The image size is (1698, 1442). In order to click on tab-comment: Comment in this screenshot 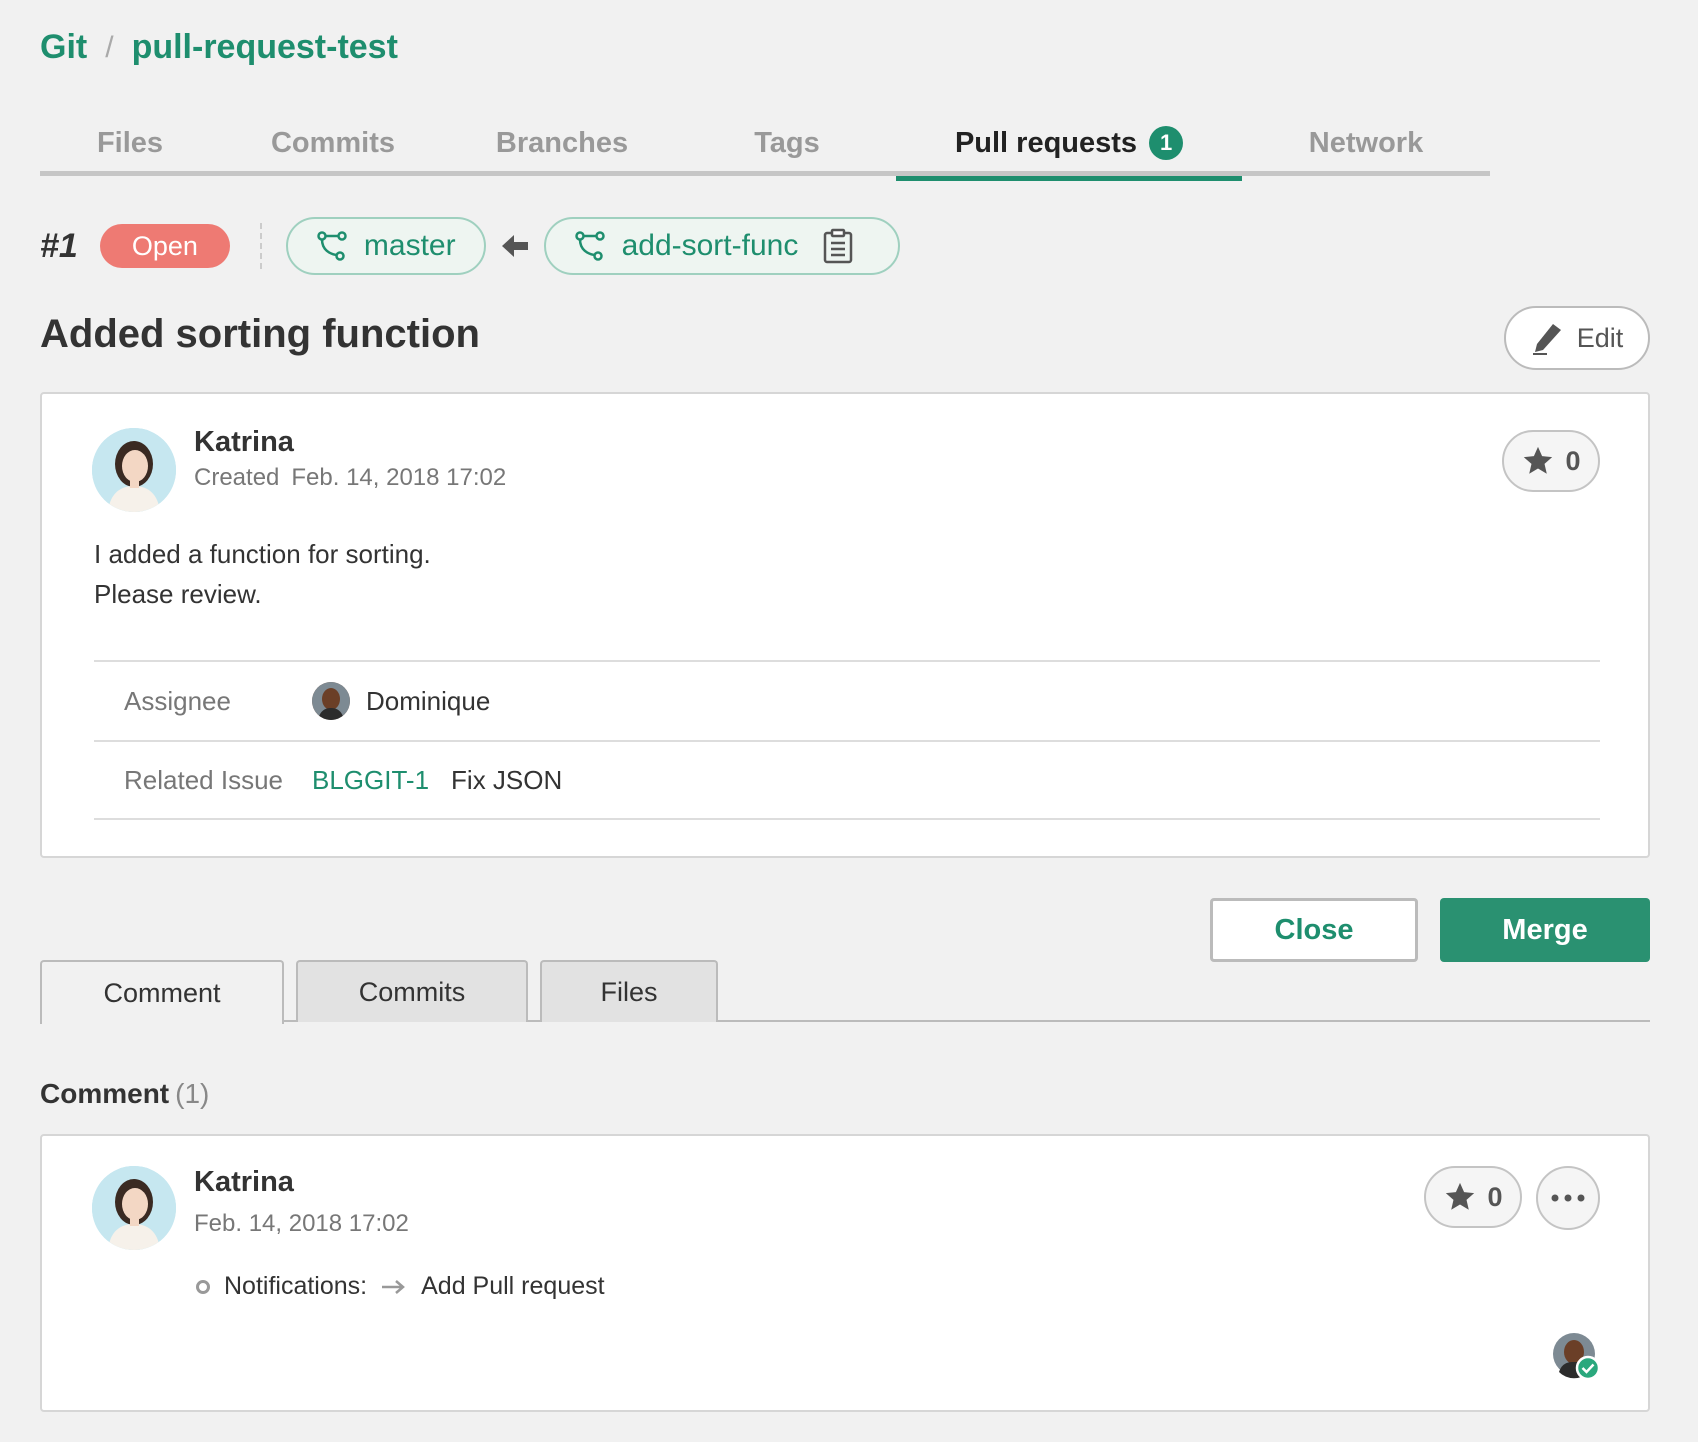, I will do `click(162, 992)`.